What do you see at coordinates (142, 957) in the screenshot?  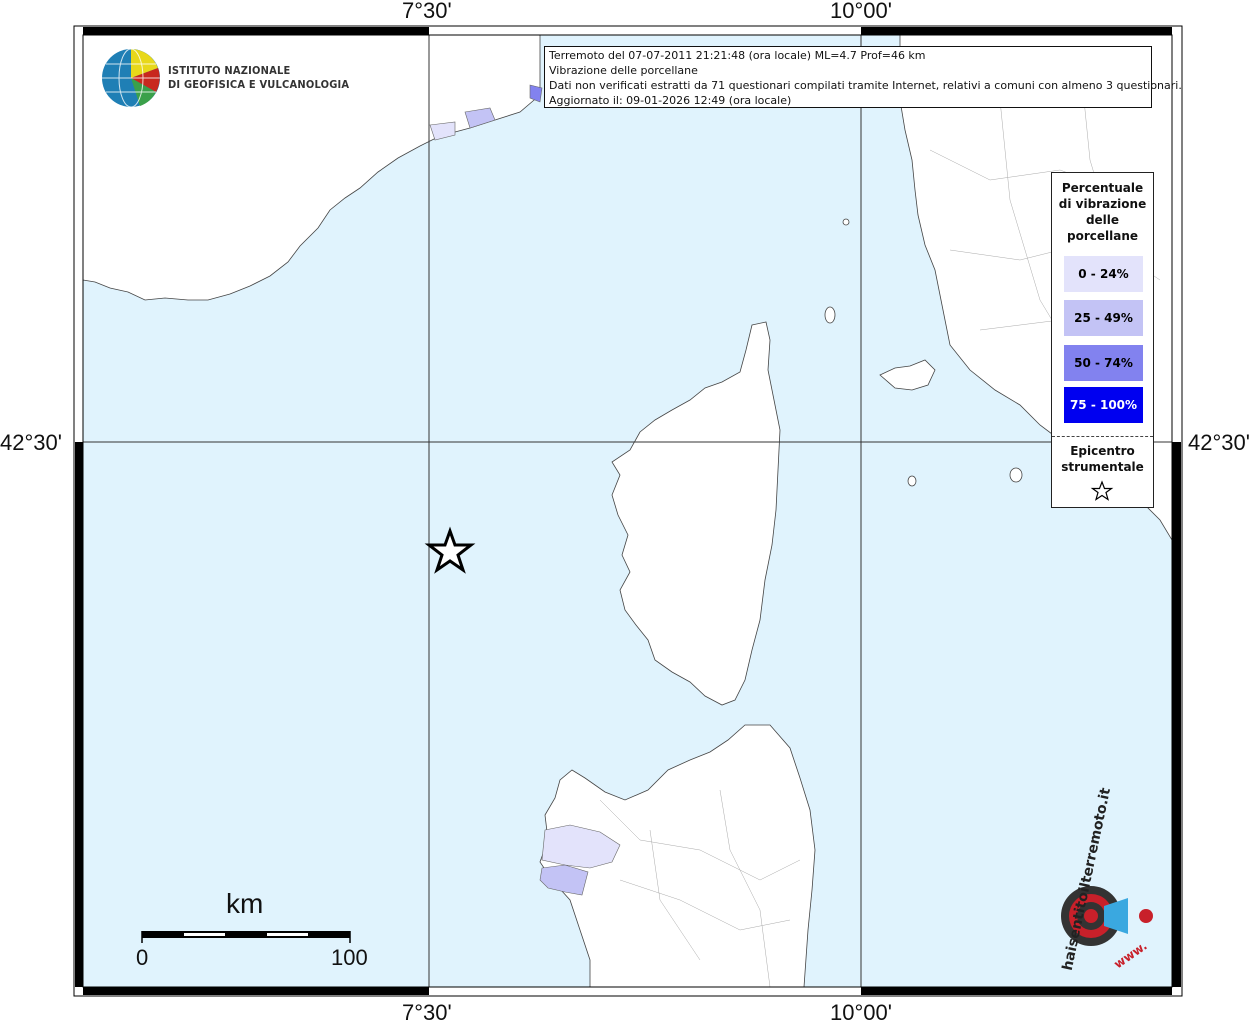 I see `scale-min-label: 0` at bounding box center [142, 957].